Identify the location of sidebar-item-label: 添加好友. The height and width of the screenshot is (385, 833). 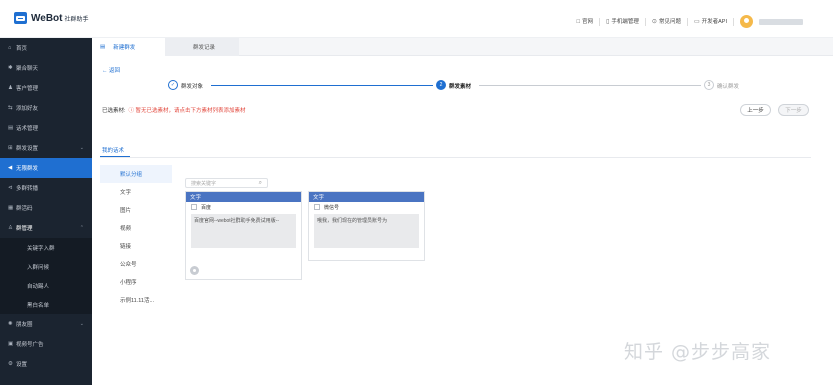
(27, 109).